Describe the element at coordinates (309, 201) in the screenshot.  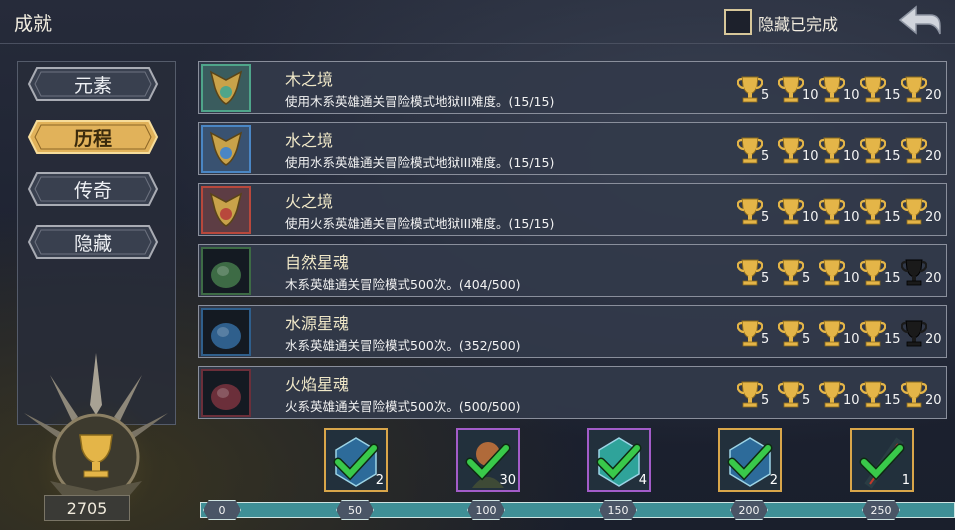
I see `achievement-title: 火之境` at that location.